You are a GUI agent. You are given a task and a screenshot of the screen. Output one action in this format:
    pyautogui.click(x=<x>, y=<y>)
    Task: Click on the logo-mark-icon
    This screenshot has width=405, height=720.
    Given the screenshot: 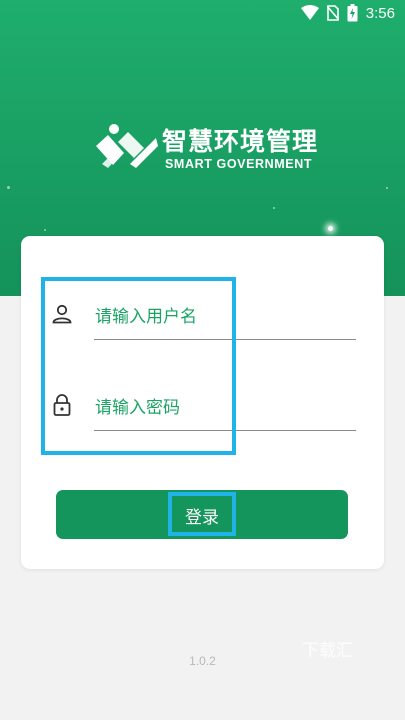 What is the action you would take?
    pyautogui.click(x=127, y=146)
    